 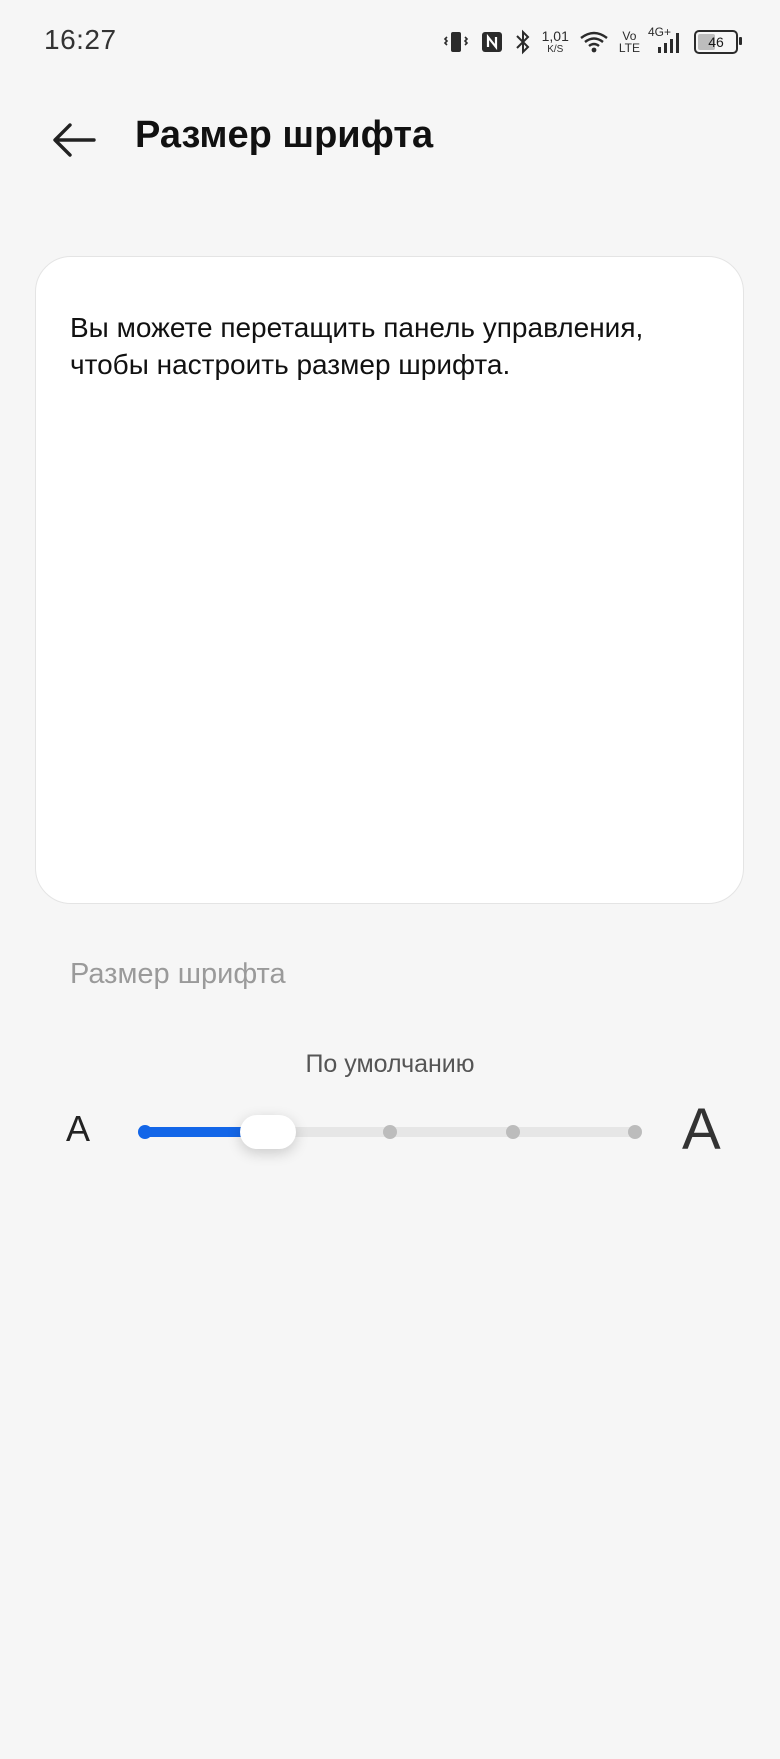 I want to click on small-font-glyph: A, so click(x=78, y=1128).